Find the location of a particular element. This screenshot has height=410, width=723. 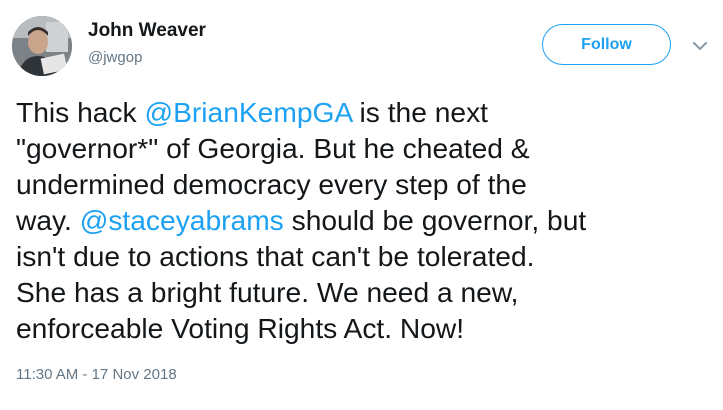

follow-button: Follow is located at coordinates (606, 44).